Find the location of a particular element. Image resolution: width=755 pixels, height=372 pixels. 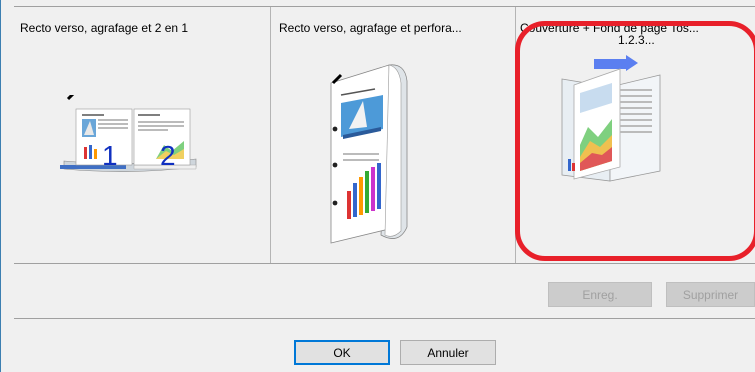

preset-label: Recto verso, agrafage et 2 en 1 is located at coordinates (104, 28).